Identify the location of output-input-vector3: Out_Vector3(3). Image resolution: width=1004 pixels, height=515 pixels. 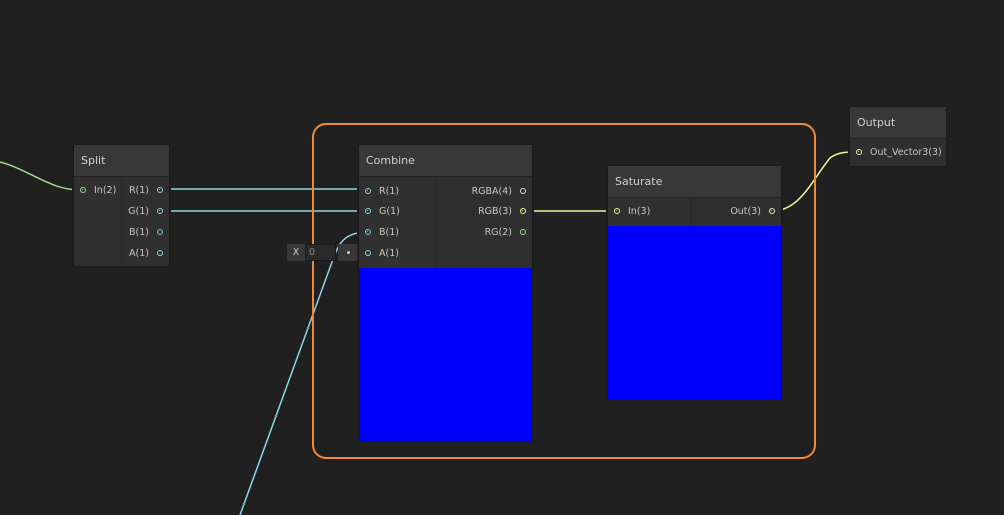
(905, 153).